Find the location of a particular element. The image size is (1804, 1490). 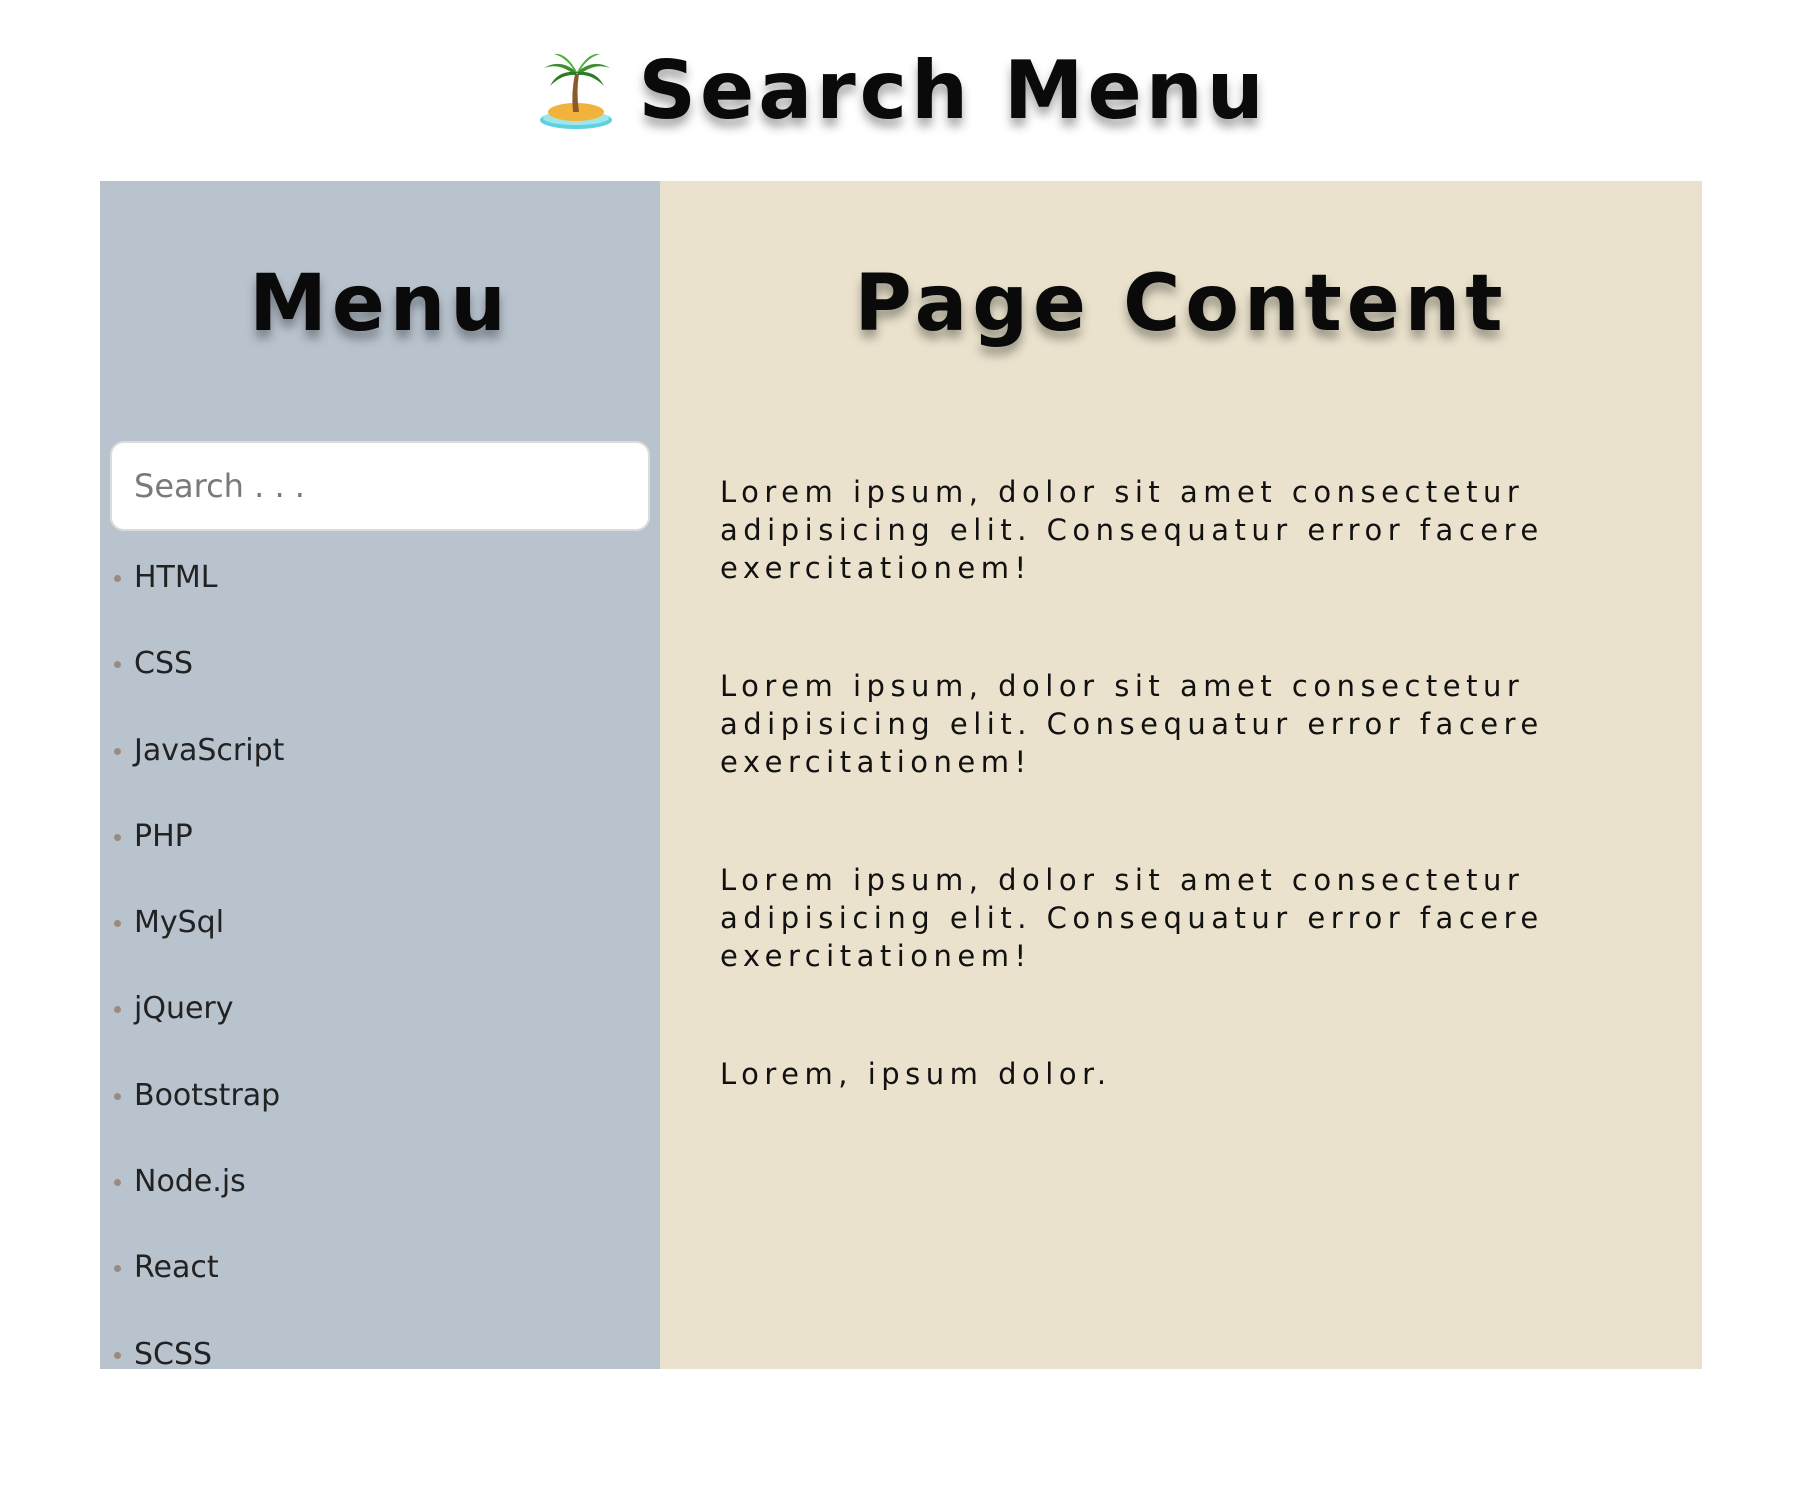

page-title-text: Search Menu is located at coordinates (953, 90).